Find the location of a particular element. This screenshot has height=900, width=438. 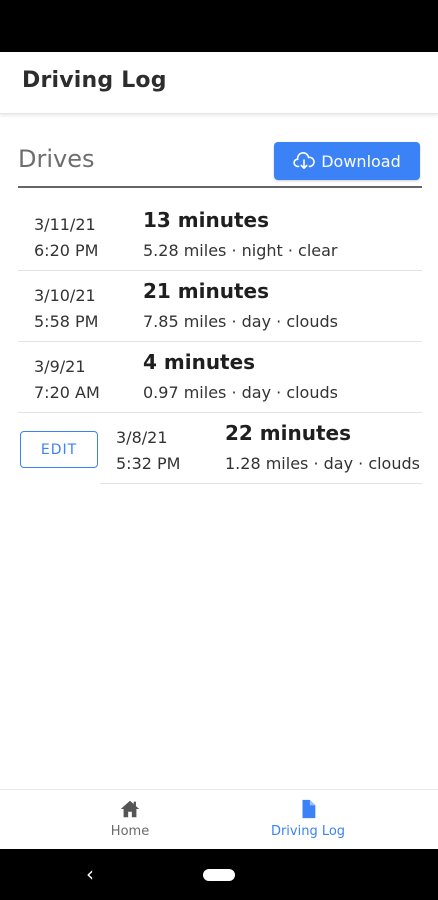

bottom-nav: Home Driving Log is located at coordinates (219, 819).